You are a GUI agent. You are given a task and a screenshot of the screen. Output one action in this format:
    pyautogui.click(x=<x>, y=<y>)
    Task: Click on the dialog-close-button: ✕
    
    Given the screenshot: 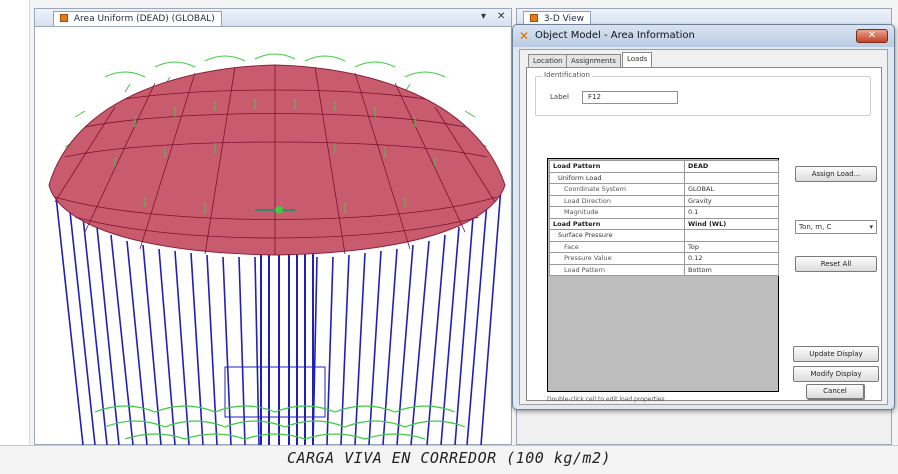 What is the action you would take?
    pyautogui.click(x=872, y=36)
    